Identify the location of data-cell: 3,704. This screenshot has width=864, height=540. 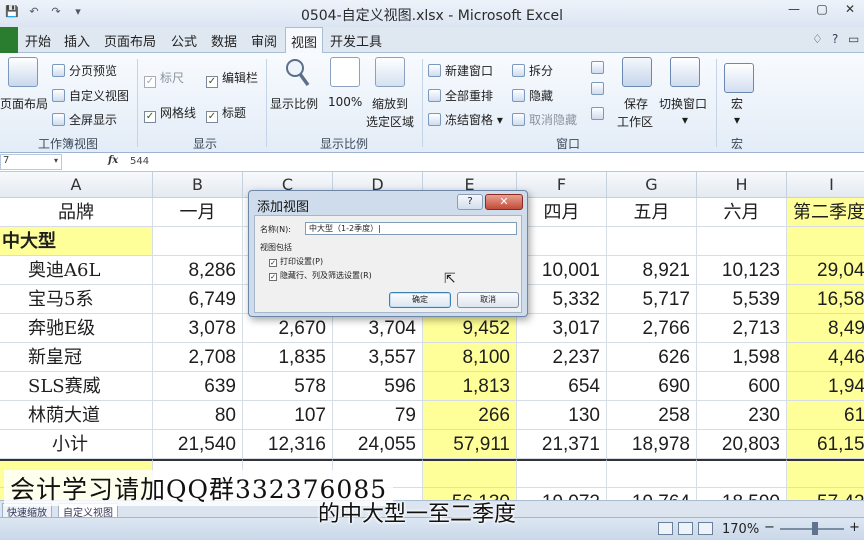
(378, 328).